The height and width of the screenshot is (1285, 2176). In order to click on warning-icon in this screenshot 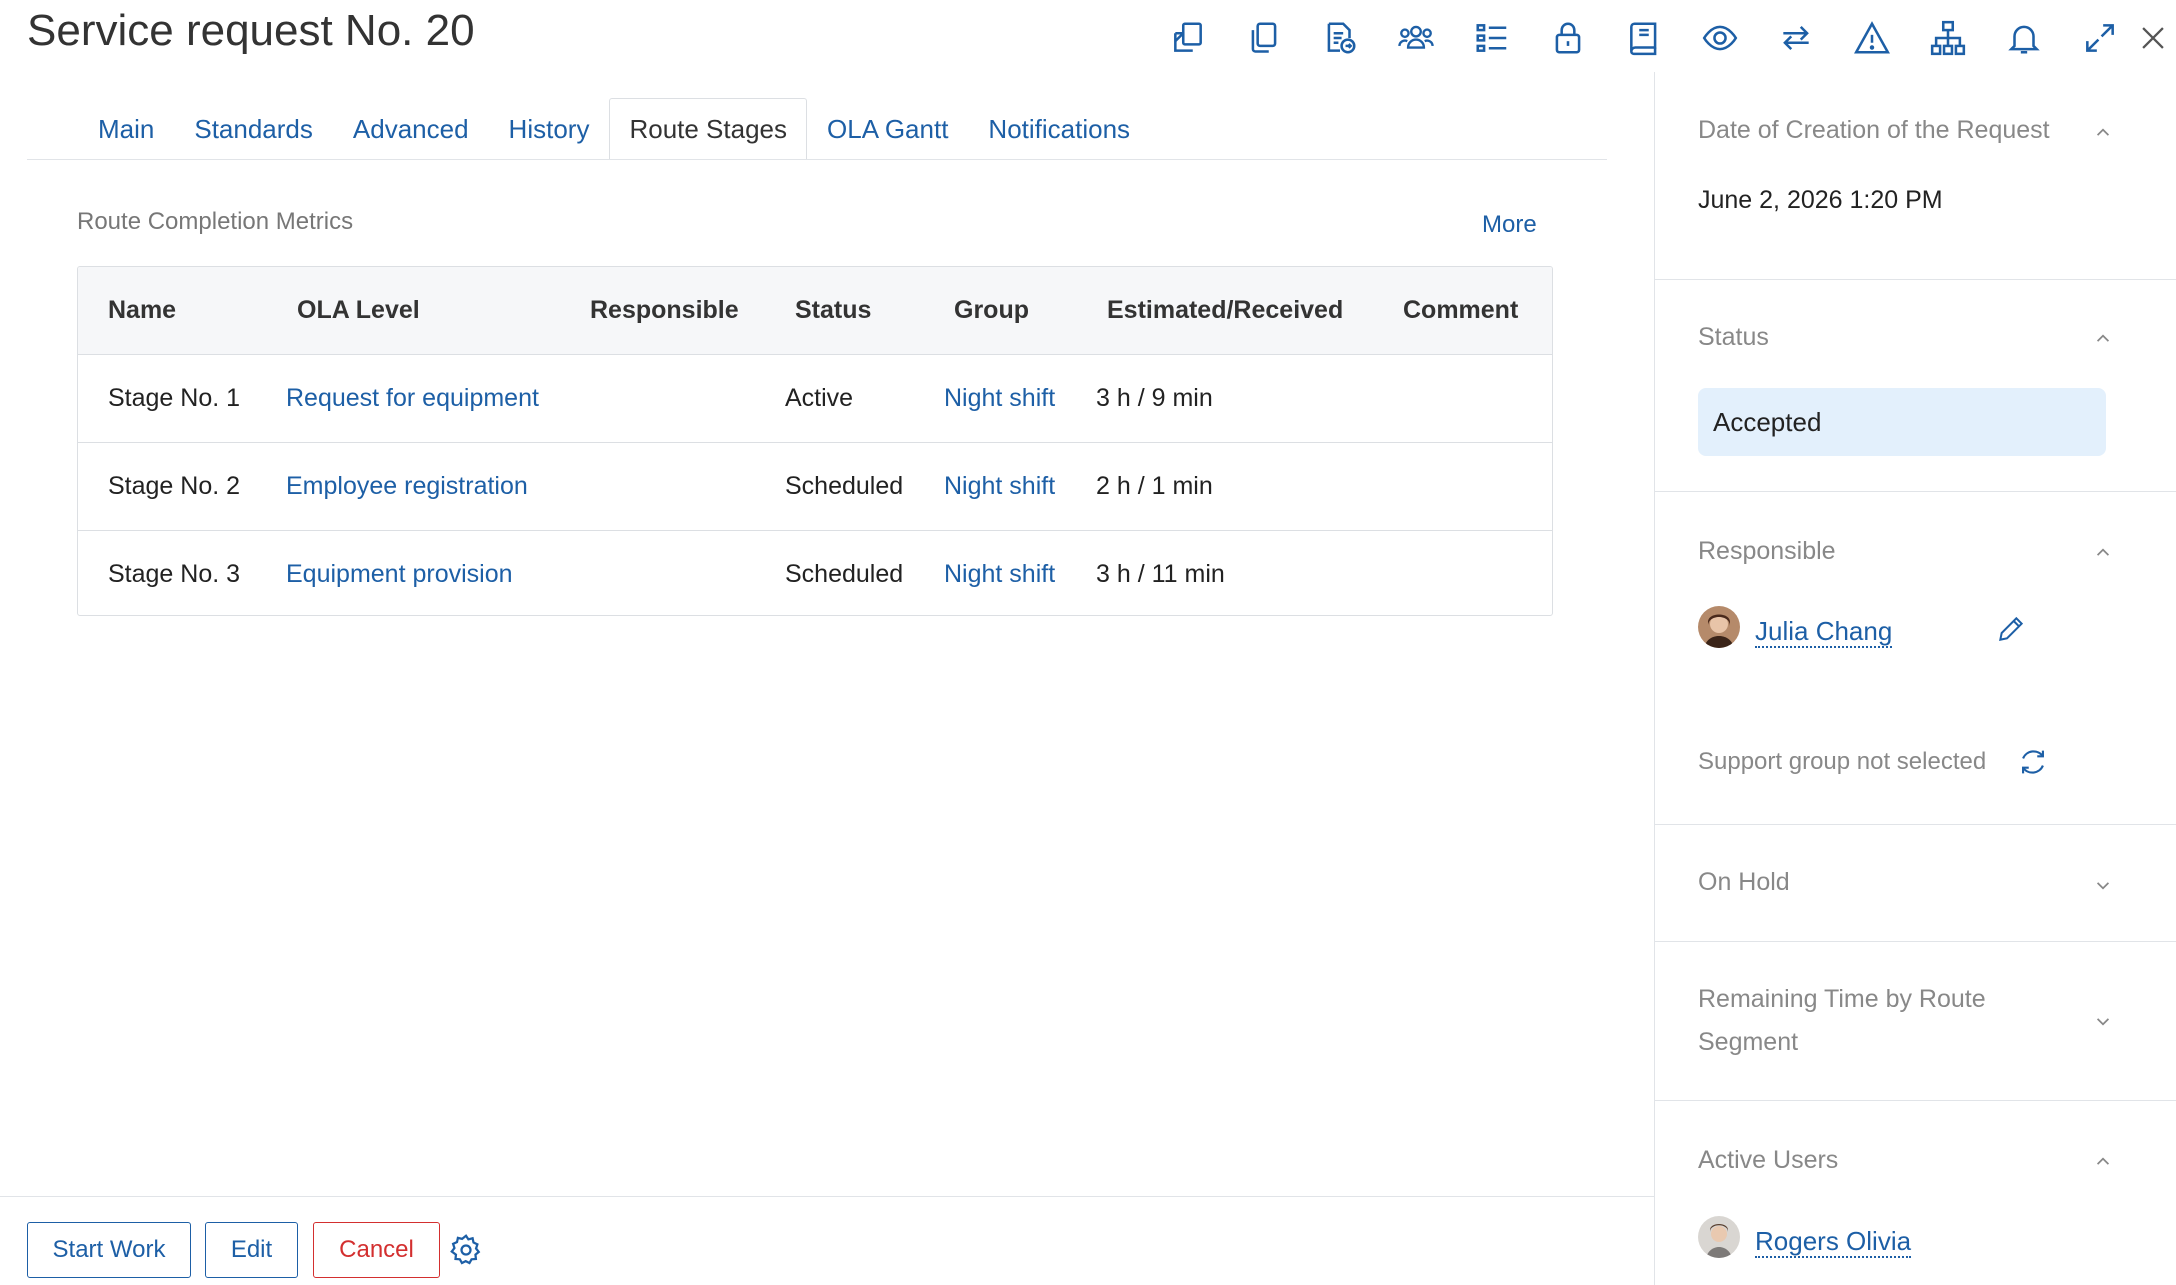, I will do `click(1872, 38)`.